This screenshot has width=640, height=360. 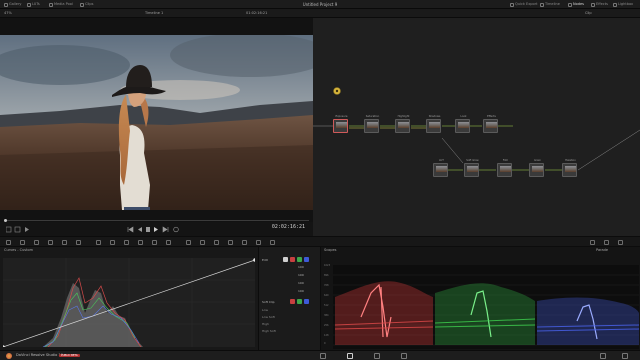 I want to click on color-tools-strip, so click(x=320, y=241).